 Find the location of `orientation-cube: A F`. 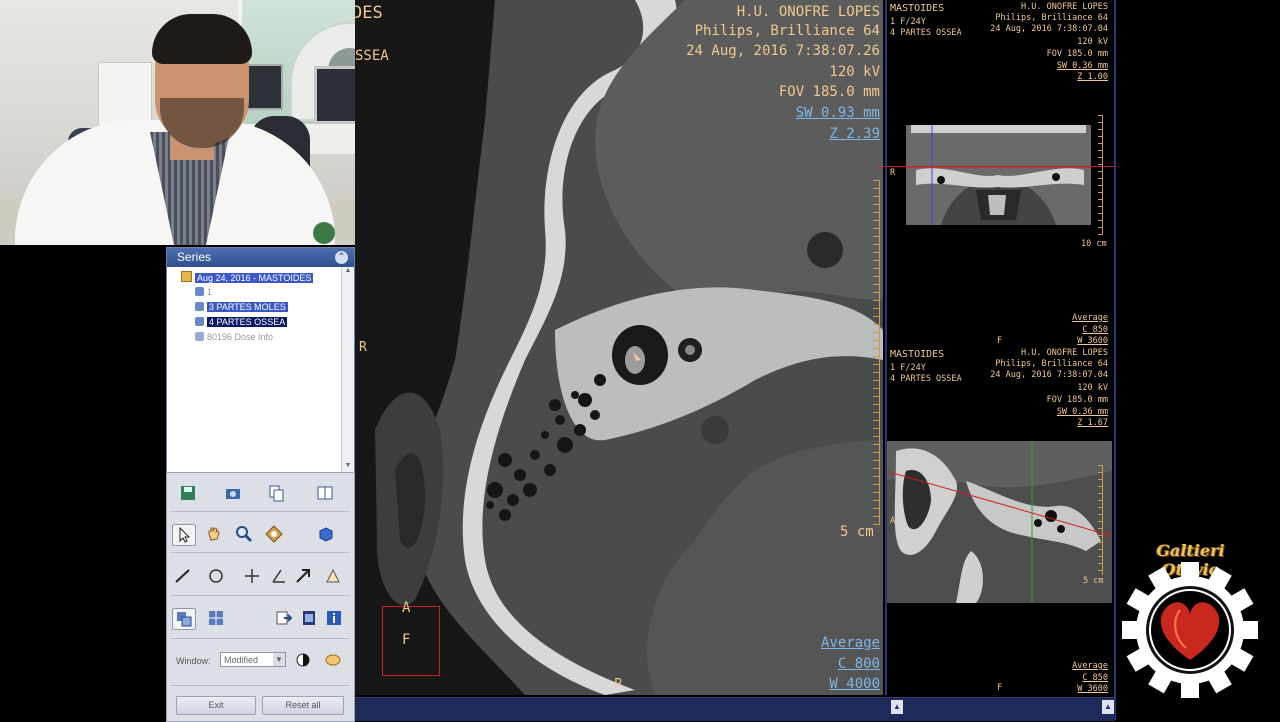

orientation-cube: A F is located at coordinates (411, 638).